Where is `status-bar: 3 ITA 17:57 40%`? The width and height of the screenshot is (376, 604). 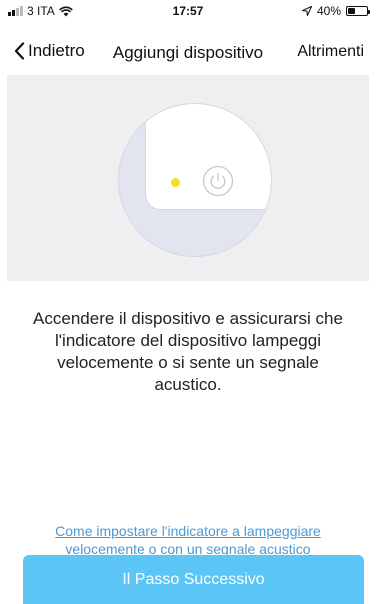 status-bar: 3 ITA 17:57 40% is located at coordinates (188, 10).